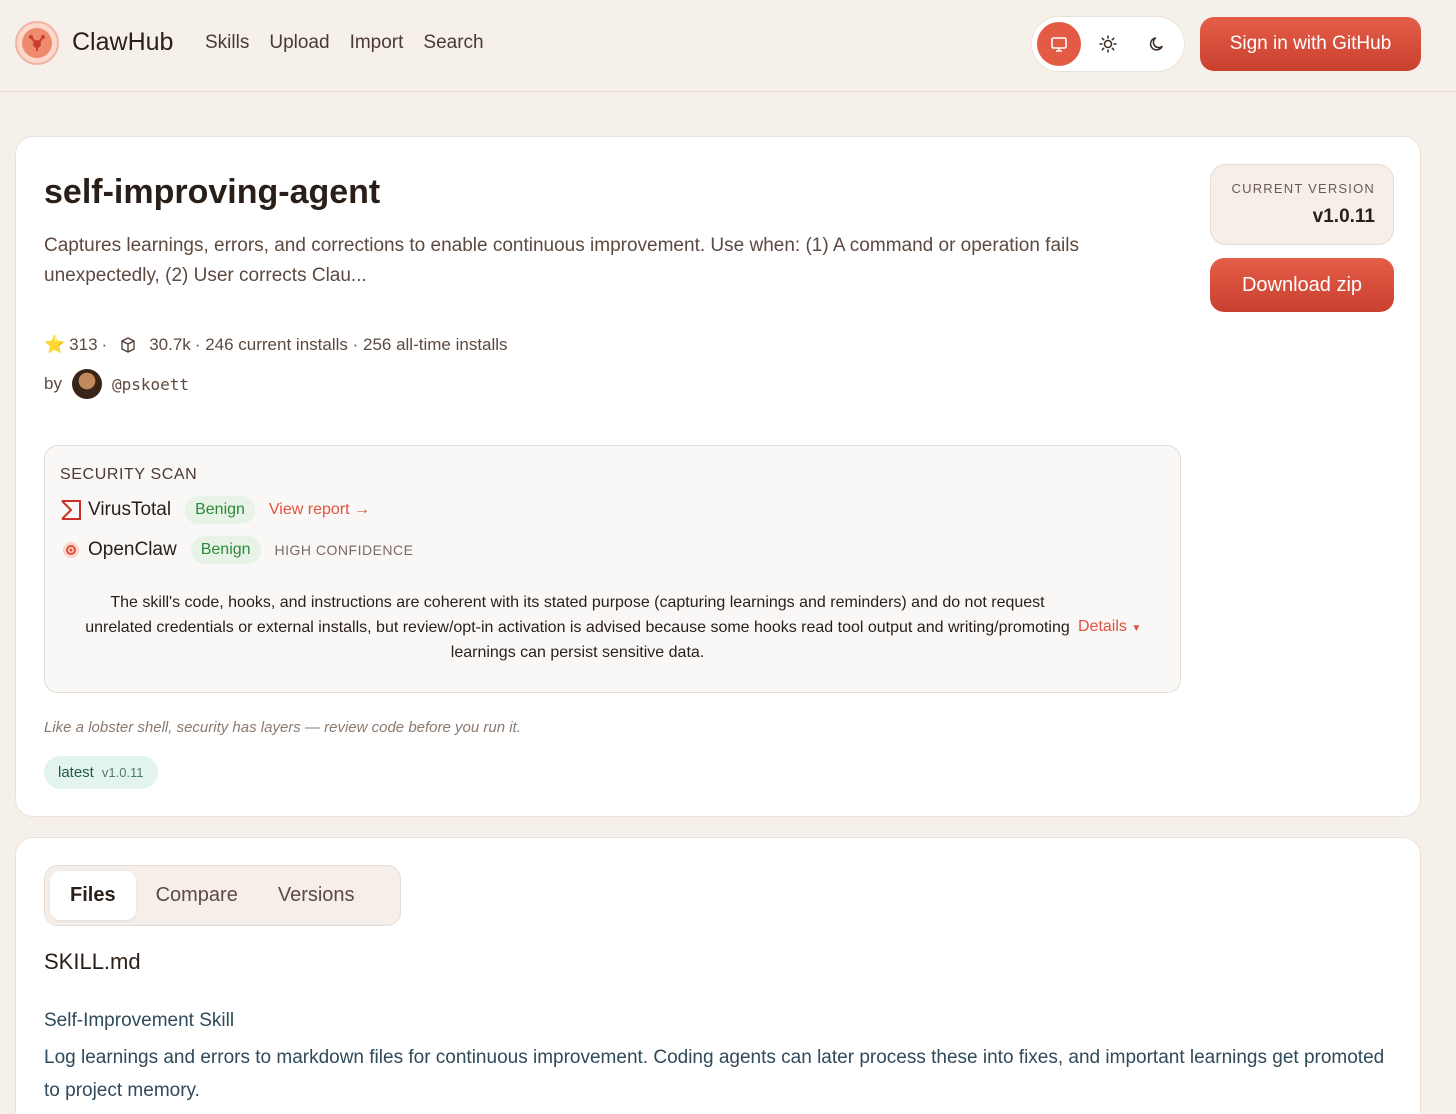 This screenshot has width=1456, height=1114. What do you see at coordinates (197, 895) in the screenshot?
I see `tab-compare: Compare` at bounding box center [197, 895].